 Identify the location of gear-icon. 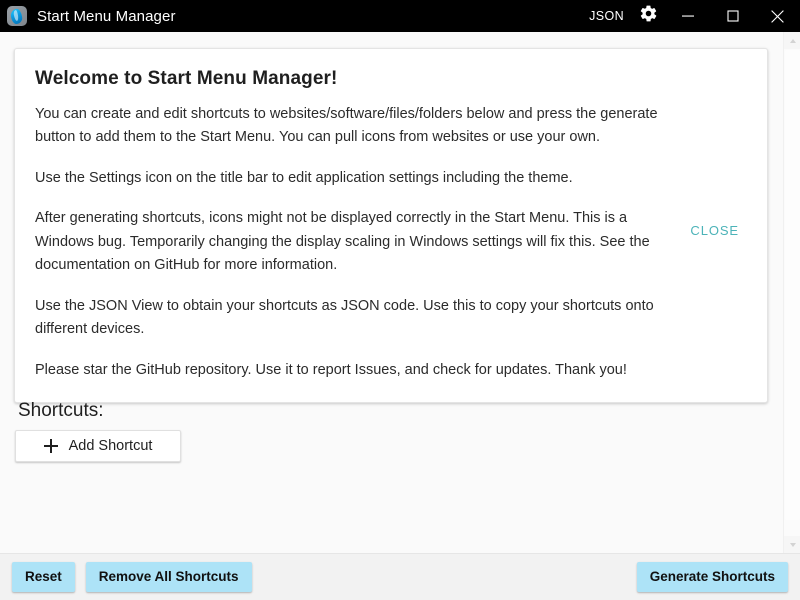
(648, 16).